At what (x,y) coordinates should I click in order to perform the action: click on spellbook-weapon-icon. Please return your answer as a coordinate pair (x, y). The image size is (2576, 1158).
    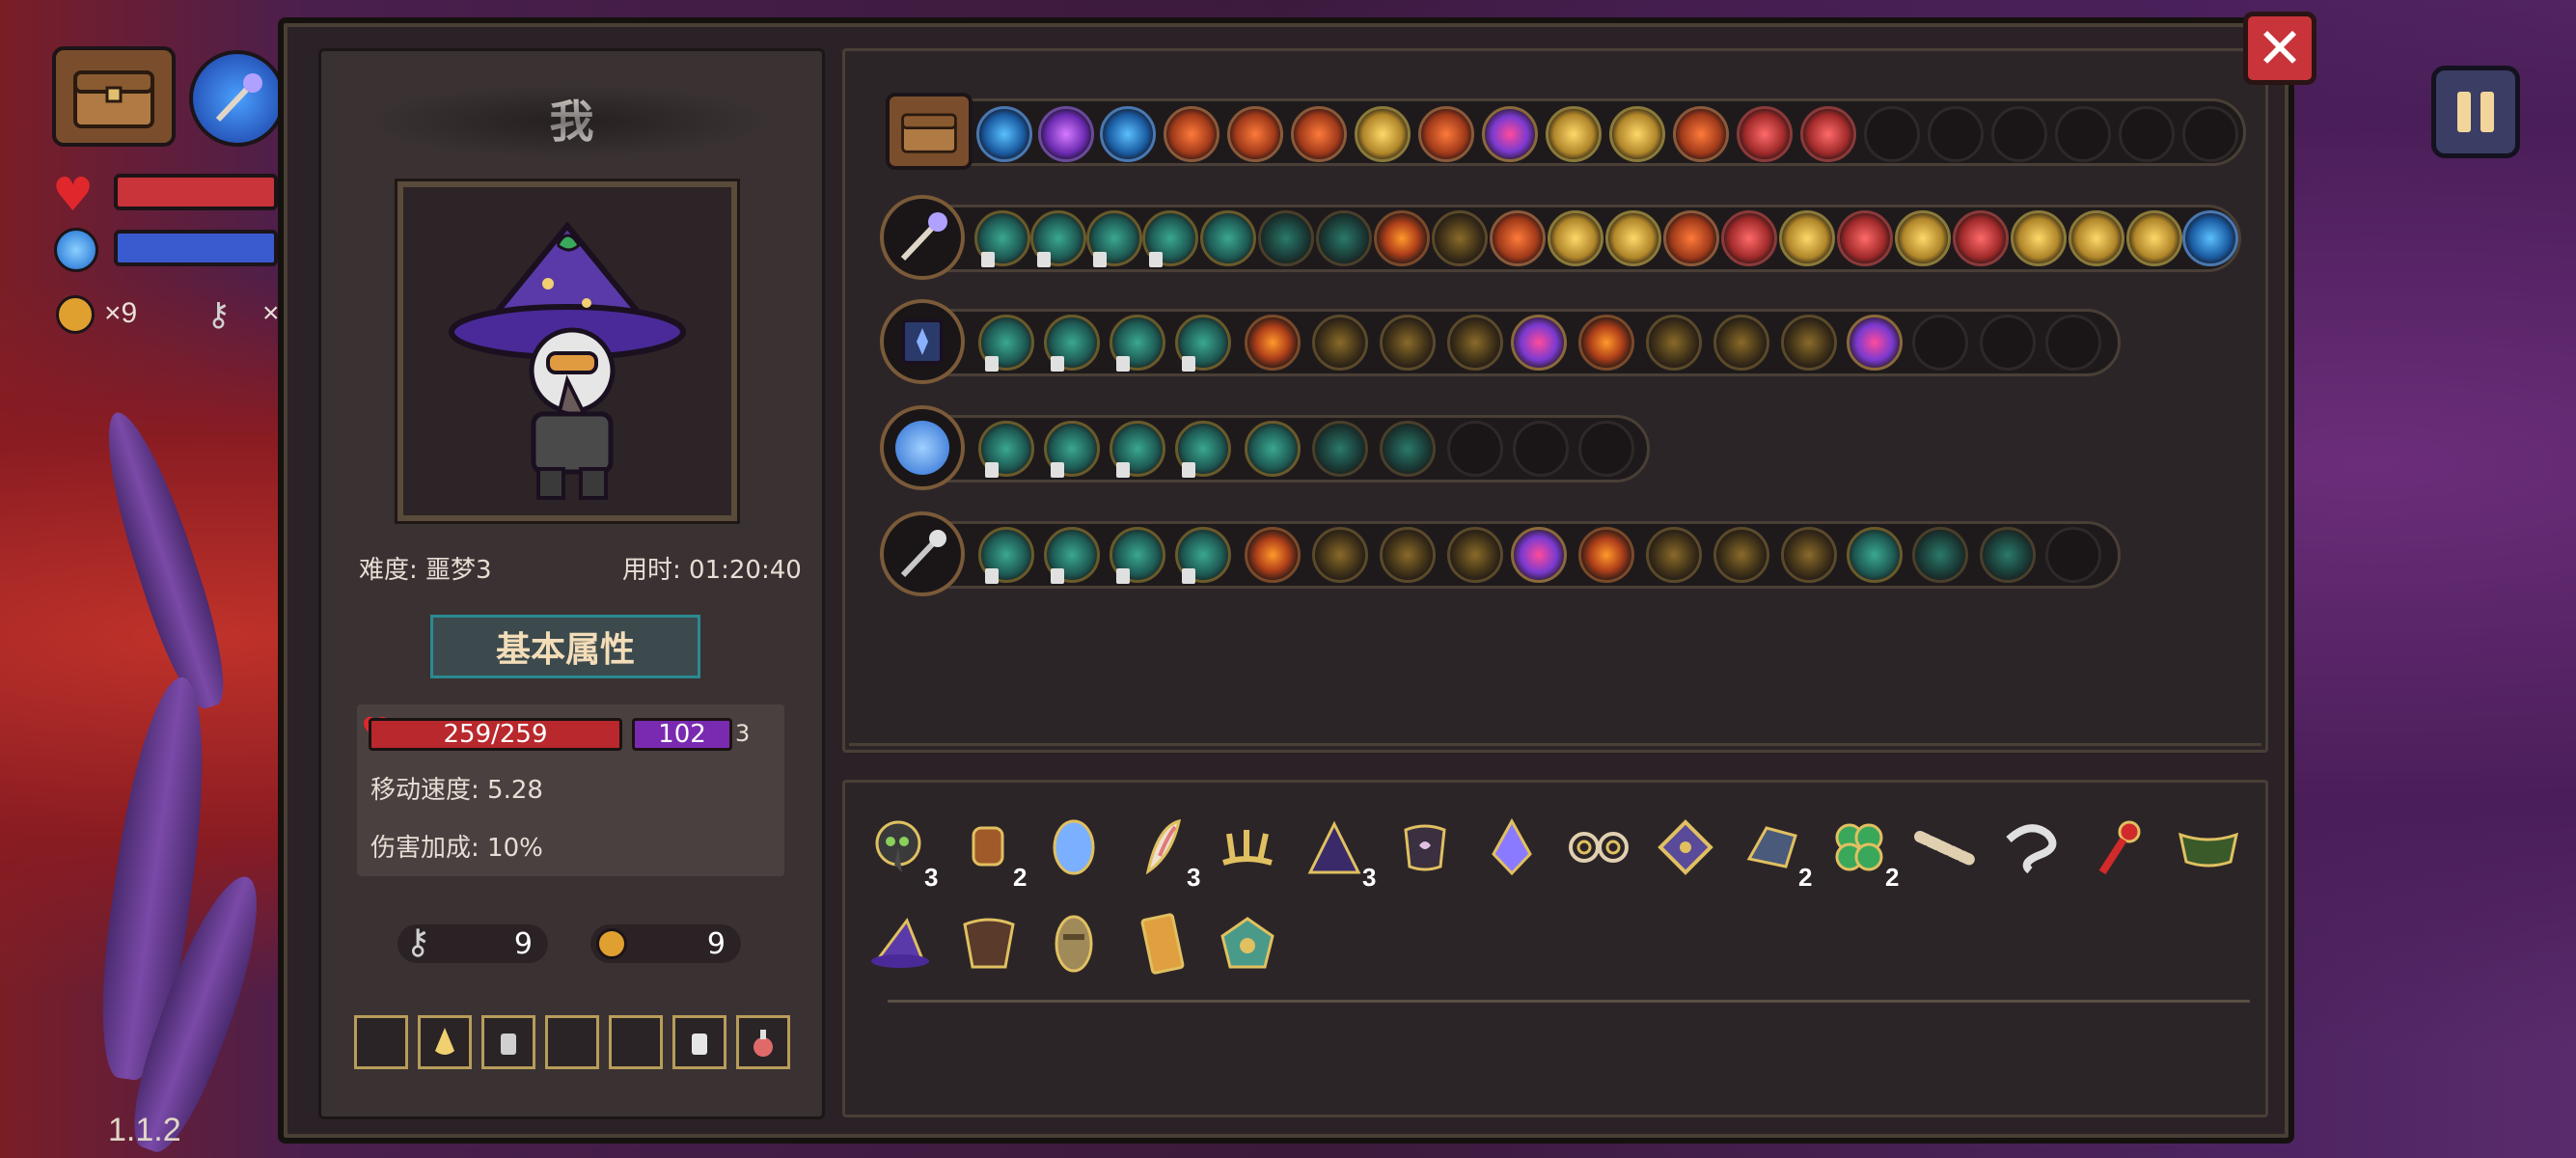
    Looking at the image, I should click on (922, 341).